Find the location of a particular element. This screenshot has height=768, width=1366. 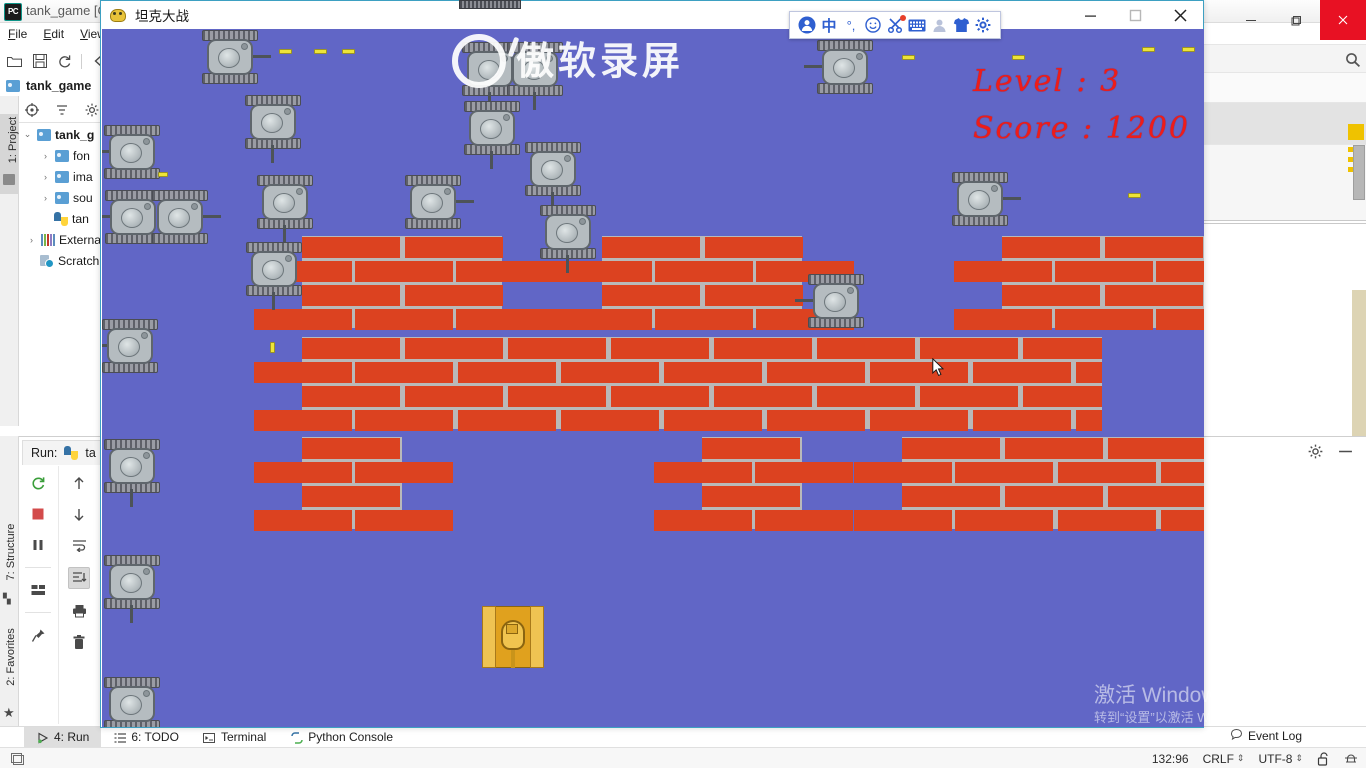

show-tool-windows-icon is located at coordinates (17, 758).